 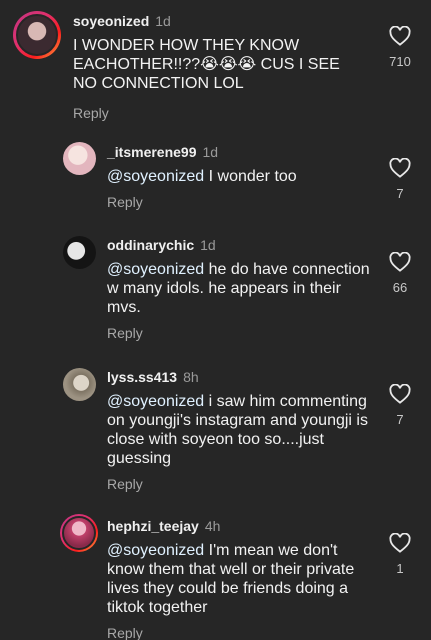 What do you see at coordinates (400, 61) in the screenshot?
I see `like-count: 710` at bounding box center [400, 61].